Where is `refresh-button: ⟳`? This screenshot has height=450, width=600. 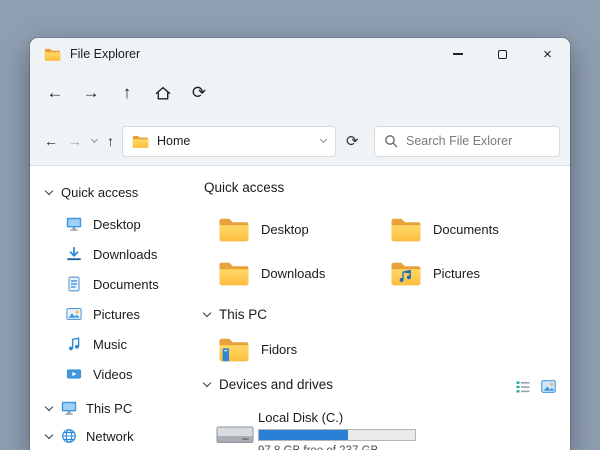
refresh-button: ⟳ is located at coordinates (199, 93).